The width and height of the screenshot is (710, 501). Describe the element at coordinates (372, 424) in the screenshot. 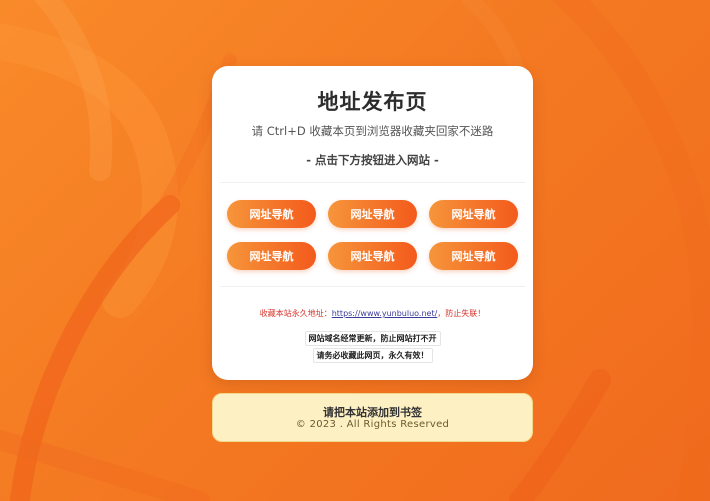

I see `copyright: © 2023 . All Rights Reserved` at that location.